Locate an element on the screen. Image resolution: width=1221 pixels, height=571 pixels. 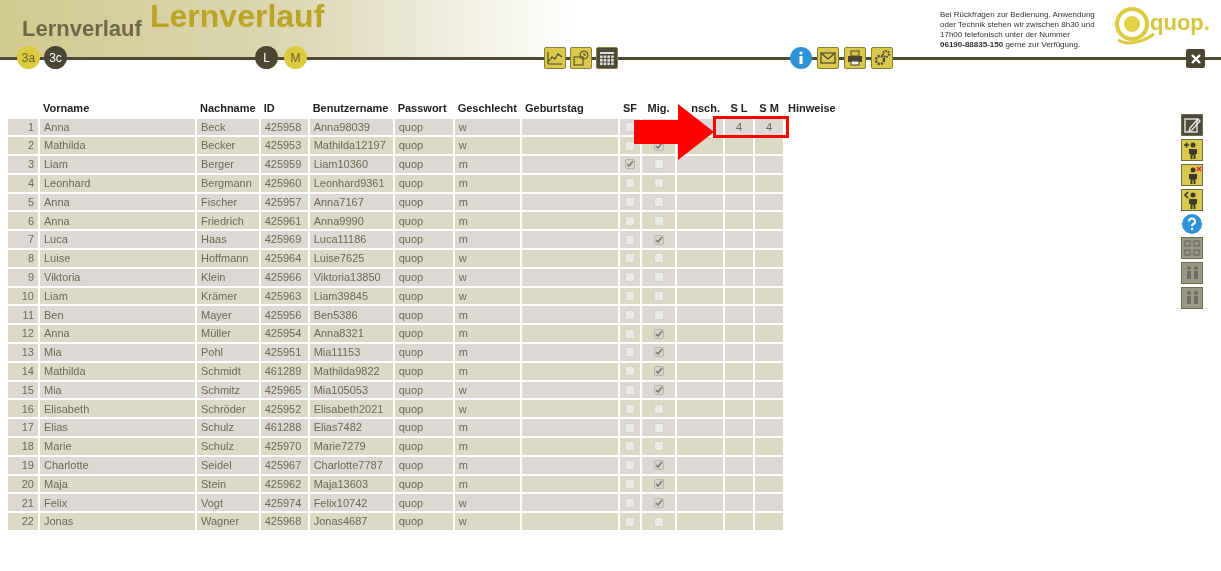
row-number: 3 is located at coordinates (23, 164).